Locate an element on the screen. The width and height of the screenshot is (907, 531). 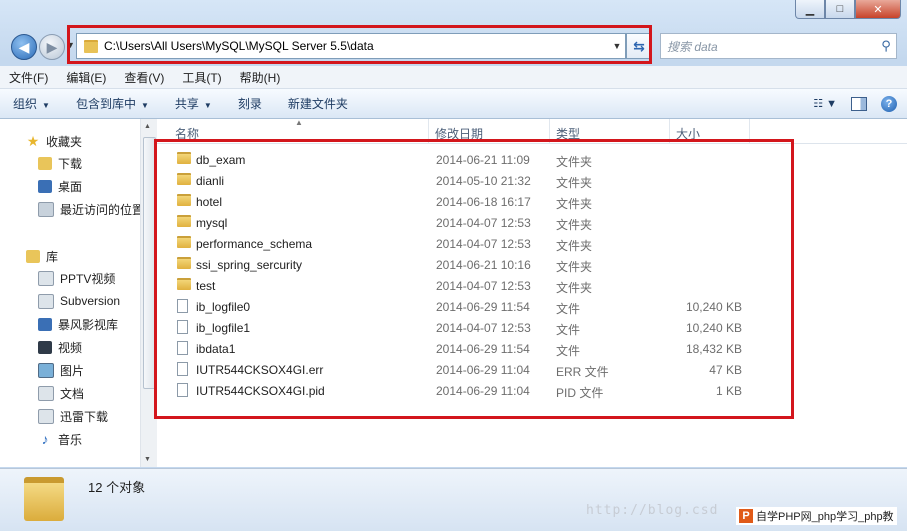
search-box: 搜索 data ⚲ is located at coordinates (778, 46).